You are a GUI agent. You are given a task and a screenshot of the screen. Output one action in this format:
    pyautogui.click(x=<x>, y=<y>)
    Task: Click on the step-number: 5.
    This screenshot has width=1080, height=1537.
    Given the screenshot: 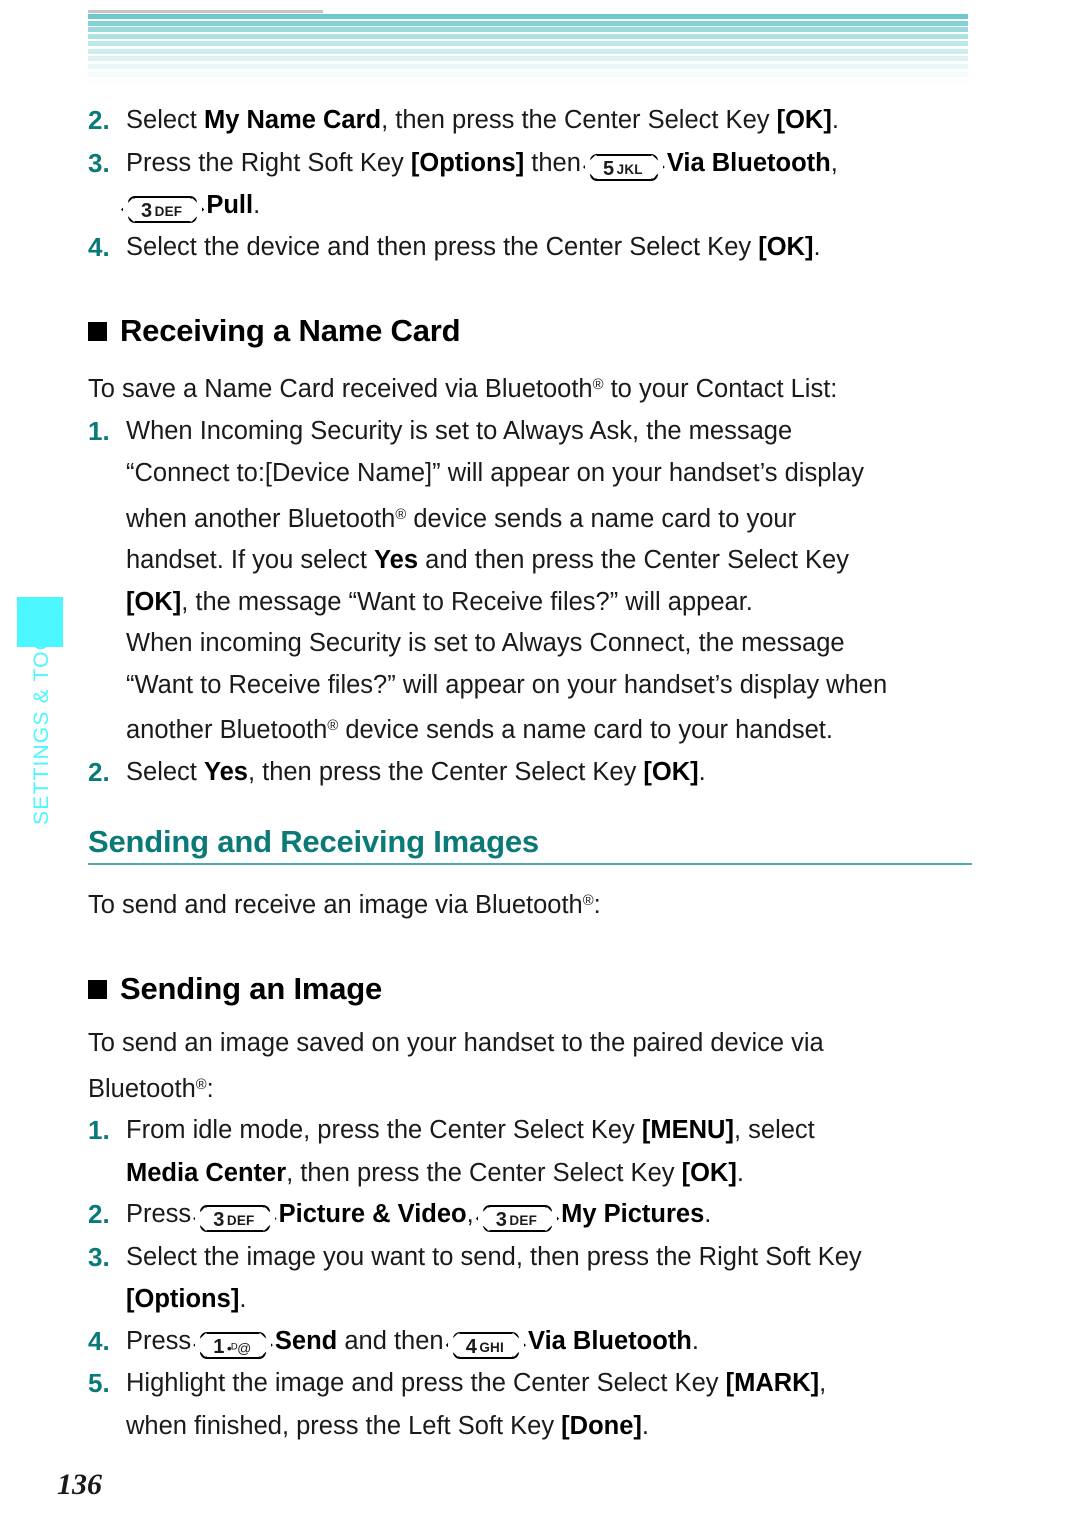 What is the action you would take?
    pyautogui.click(x=99, y=1383)
    